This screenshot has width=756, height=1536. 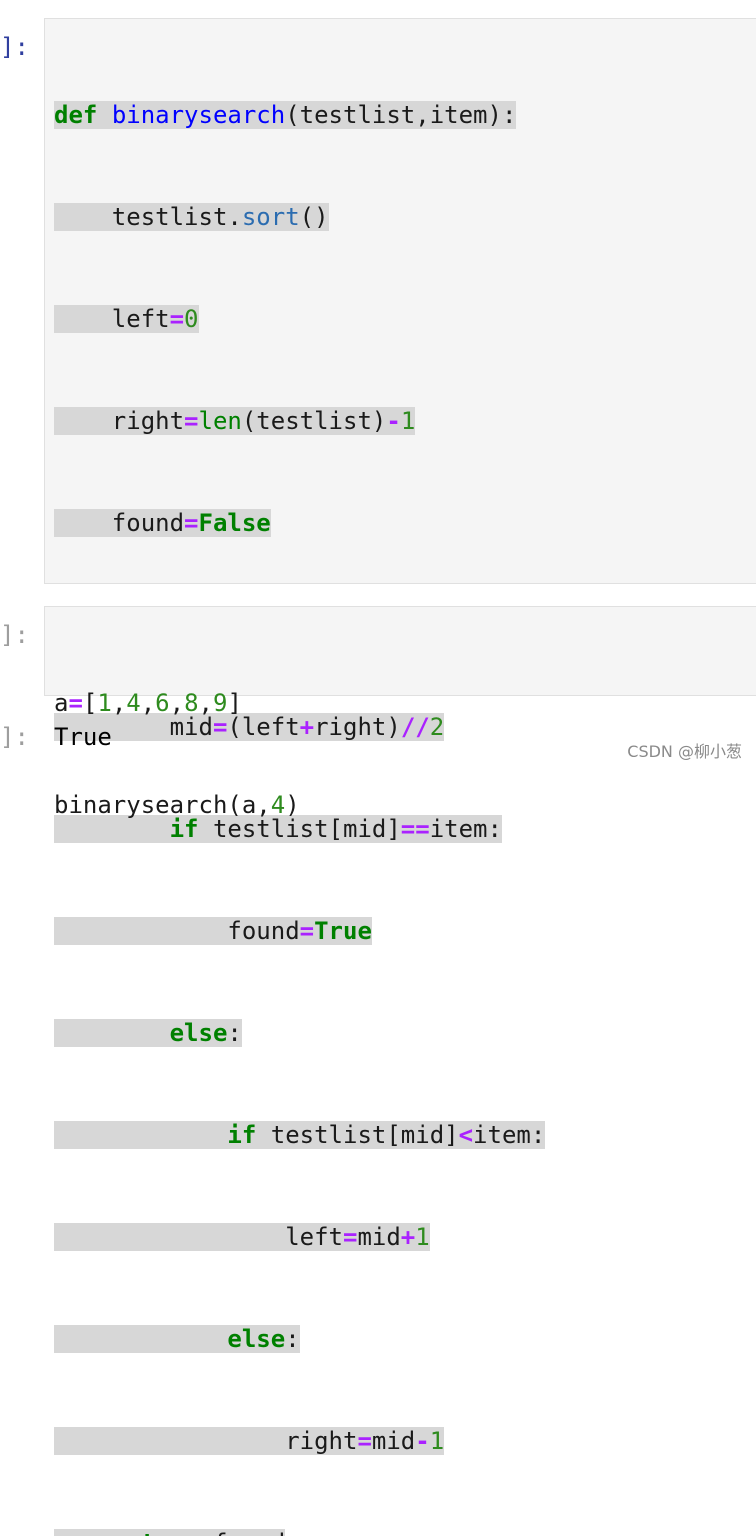 I want to click on code-line: right=len(testlist)-1, so click(x=235, y=421).